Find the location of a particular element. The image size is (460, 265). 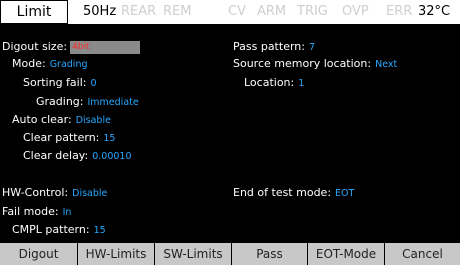

cancel-softkey: Cancel is located at coordinates (422, 254).